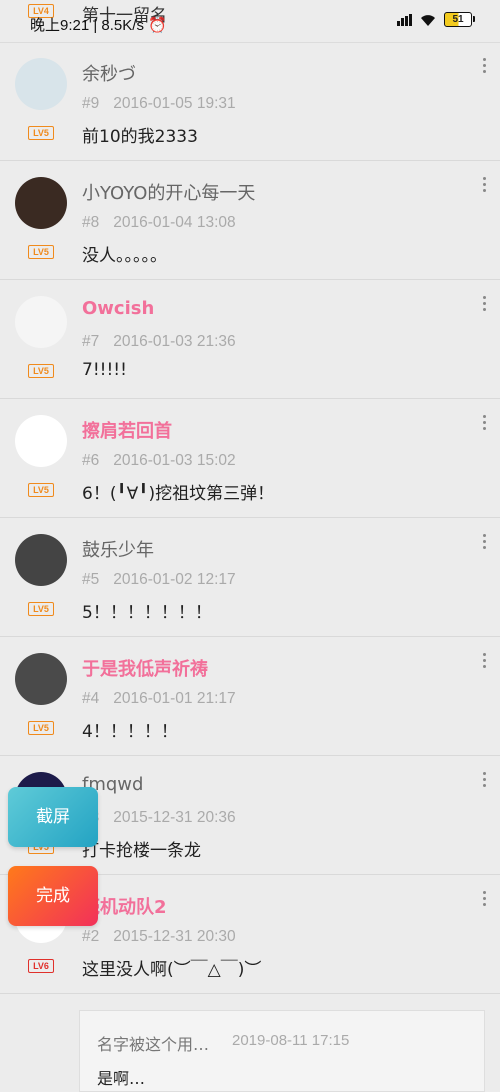  What do you see at coordinates (250, 339) in the screenshot?
I see `comment-item: LV5 Owcish #7 2016-01-03 21:36 7!!!!!` at bounding box center [250, 339].